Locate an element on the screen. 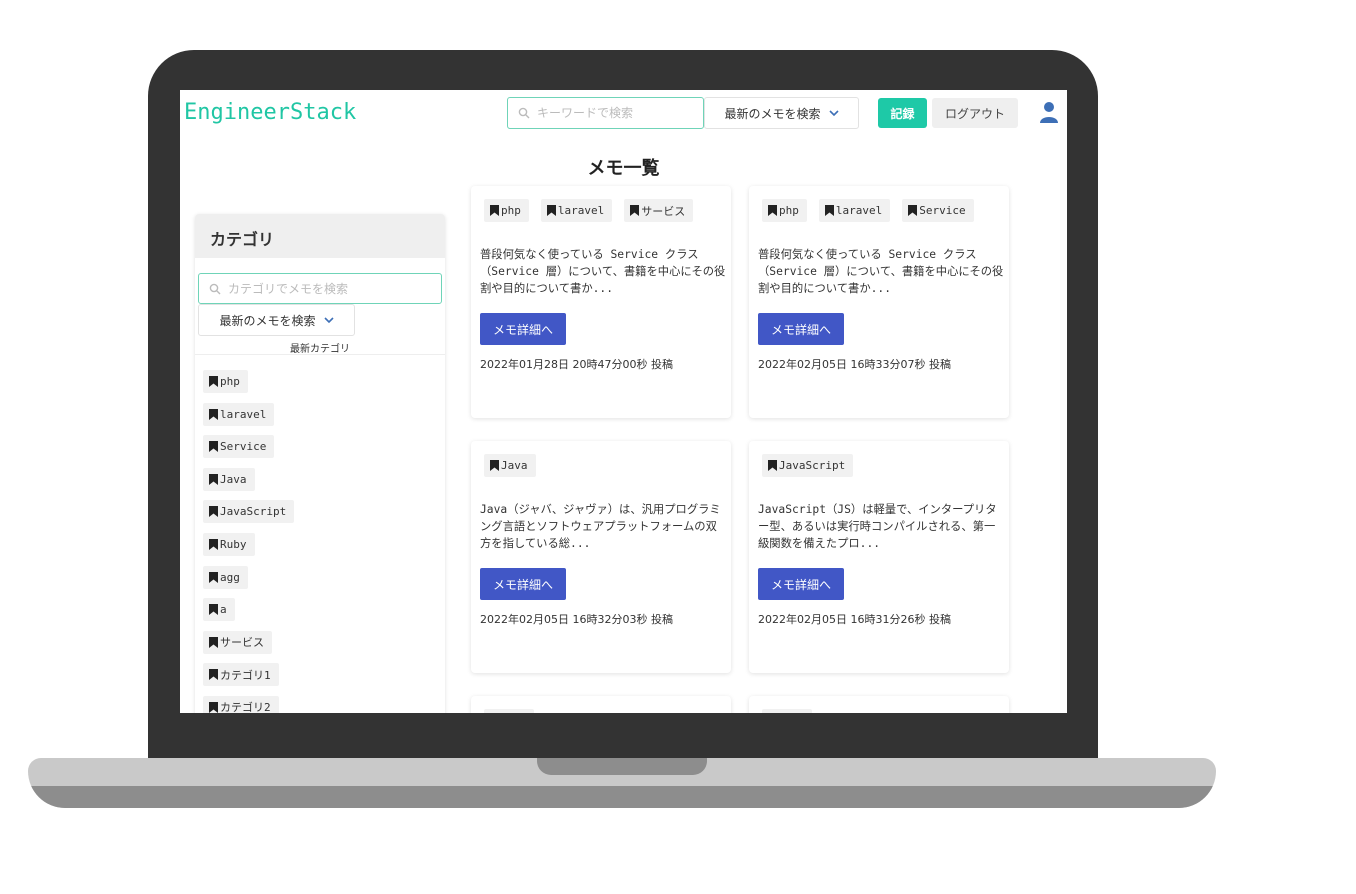 This screenshot has height=894, width=1356. category-label: Java is located at coordinates (233, 479).